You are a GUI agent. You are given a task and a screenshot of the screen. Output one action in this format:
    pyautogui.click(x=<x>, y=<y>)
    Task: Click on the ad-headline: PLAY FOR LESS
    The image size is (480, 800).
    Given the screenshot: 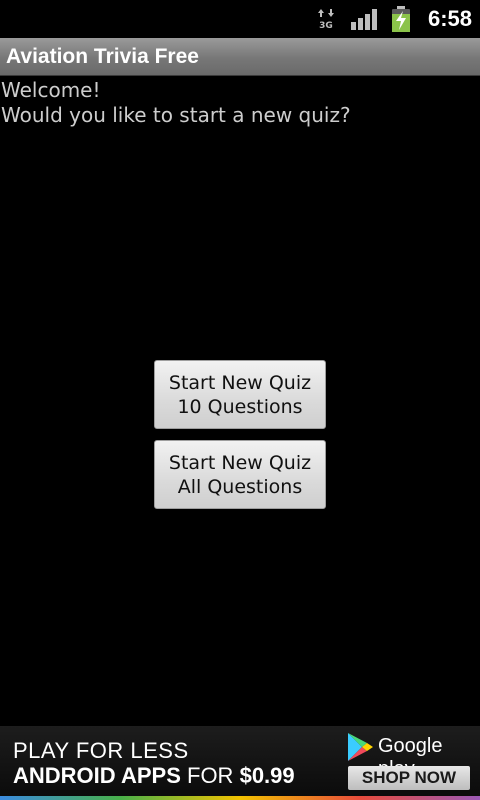 What is the action you would take?
    pyautogui.click(x=101, y=750)
    